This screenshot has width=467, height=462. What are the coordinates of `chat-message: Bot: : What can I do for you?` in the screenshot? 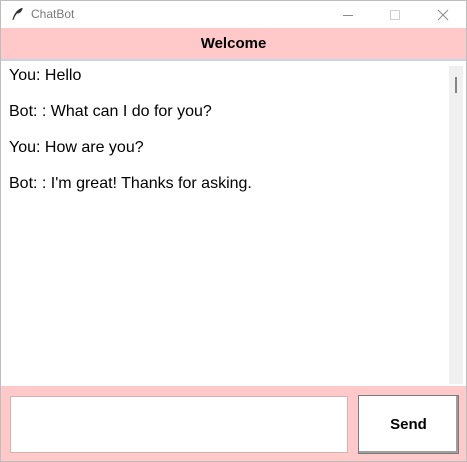 It's located at (110, 111).